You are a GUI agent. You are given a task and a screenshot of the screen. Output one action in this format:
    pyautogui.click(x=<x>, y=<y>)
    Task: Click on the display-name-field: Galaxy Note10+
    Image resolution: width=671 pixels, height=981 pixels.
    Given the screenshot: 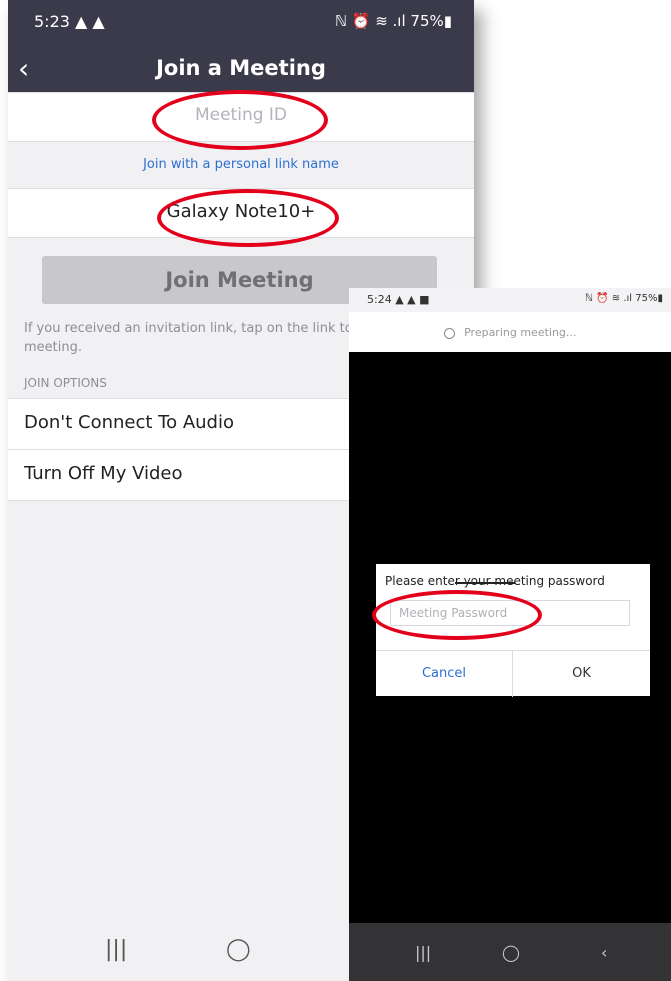 What is the action you would take?
    pyautogui.click(x=241, y=211)
    